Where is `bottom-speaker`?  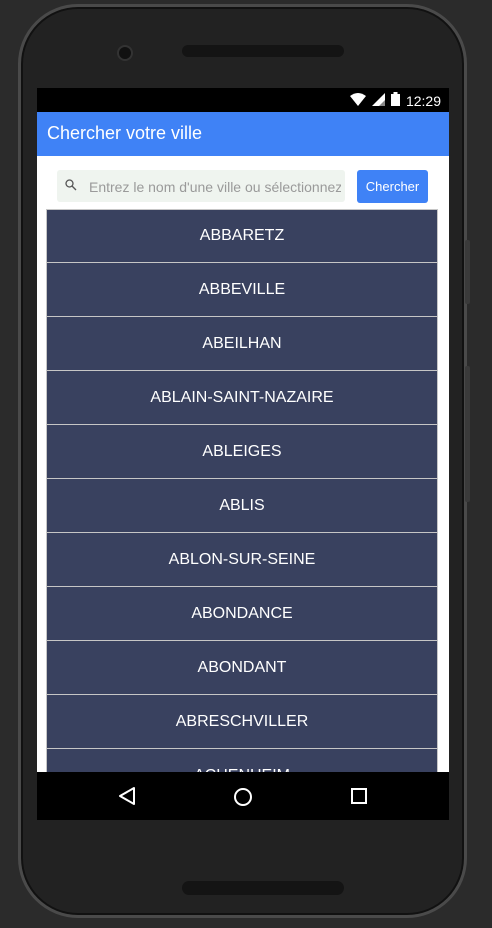 bottom-speaker is located at coordinates (263, 888).